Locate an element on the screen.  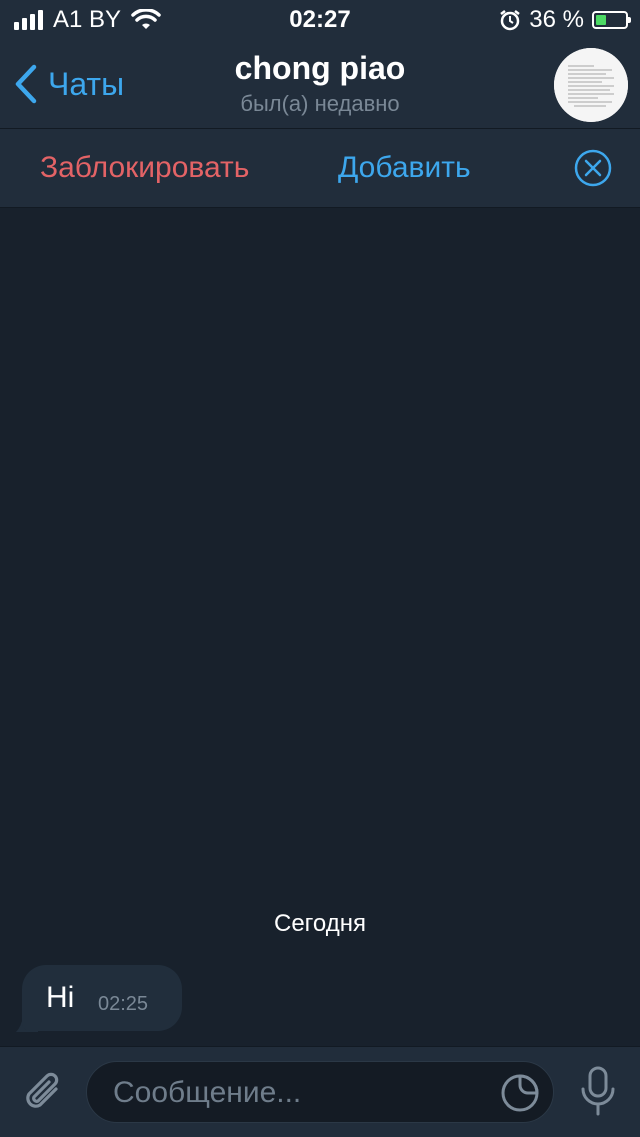
back-button: Чаты is located at coordinates (69, 84).